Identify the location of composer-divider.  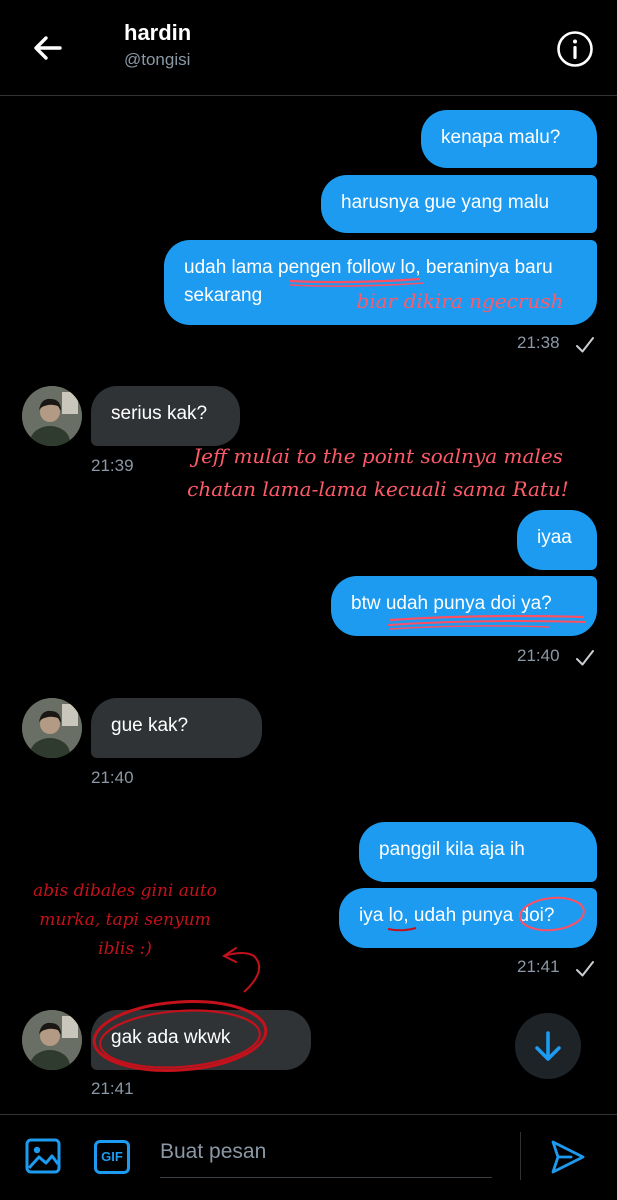
(520, 1156).